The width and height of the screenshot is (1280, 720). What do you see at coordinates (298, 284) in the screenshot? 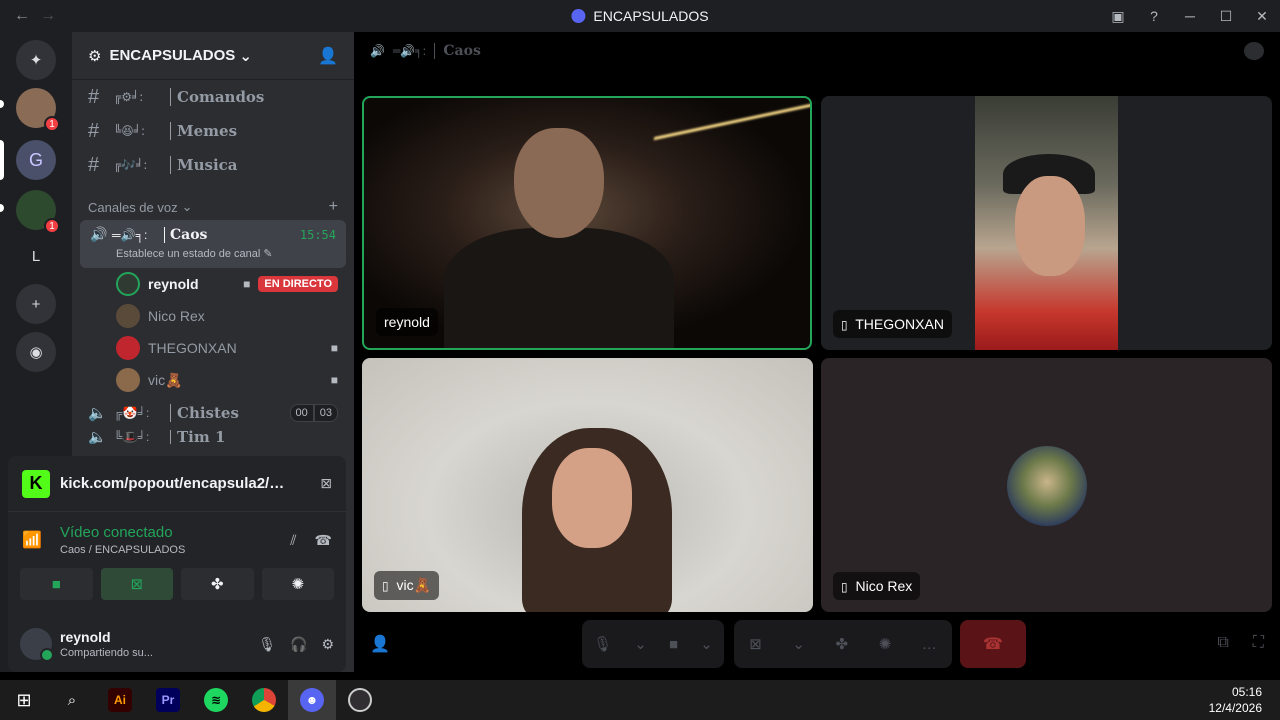
I see `live-badge: EN DIRECTO` at bounding box center [298, 284].